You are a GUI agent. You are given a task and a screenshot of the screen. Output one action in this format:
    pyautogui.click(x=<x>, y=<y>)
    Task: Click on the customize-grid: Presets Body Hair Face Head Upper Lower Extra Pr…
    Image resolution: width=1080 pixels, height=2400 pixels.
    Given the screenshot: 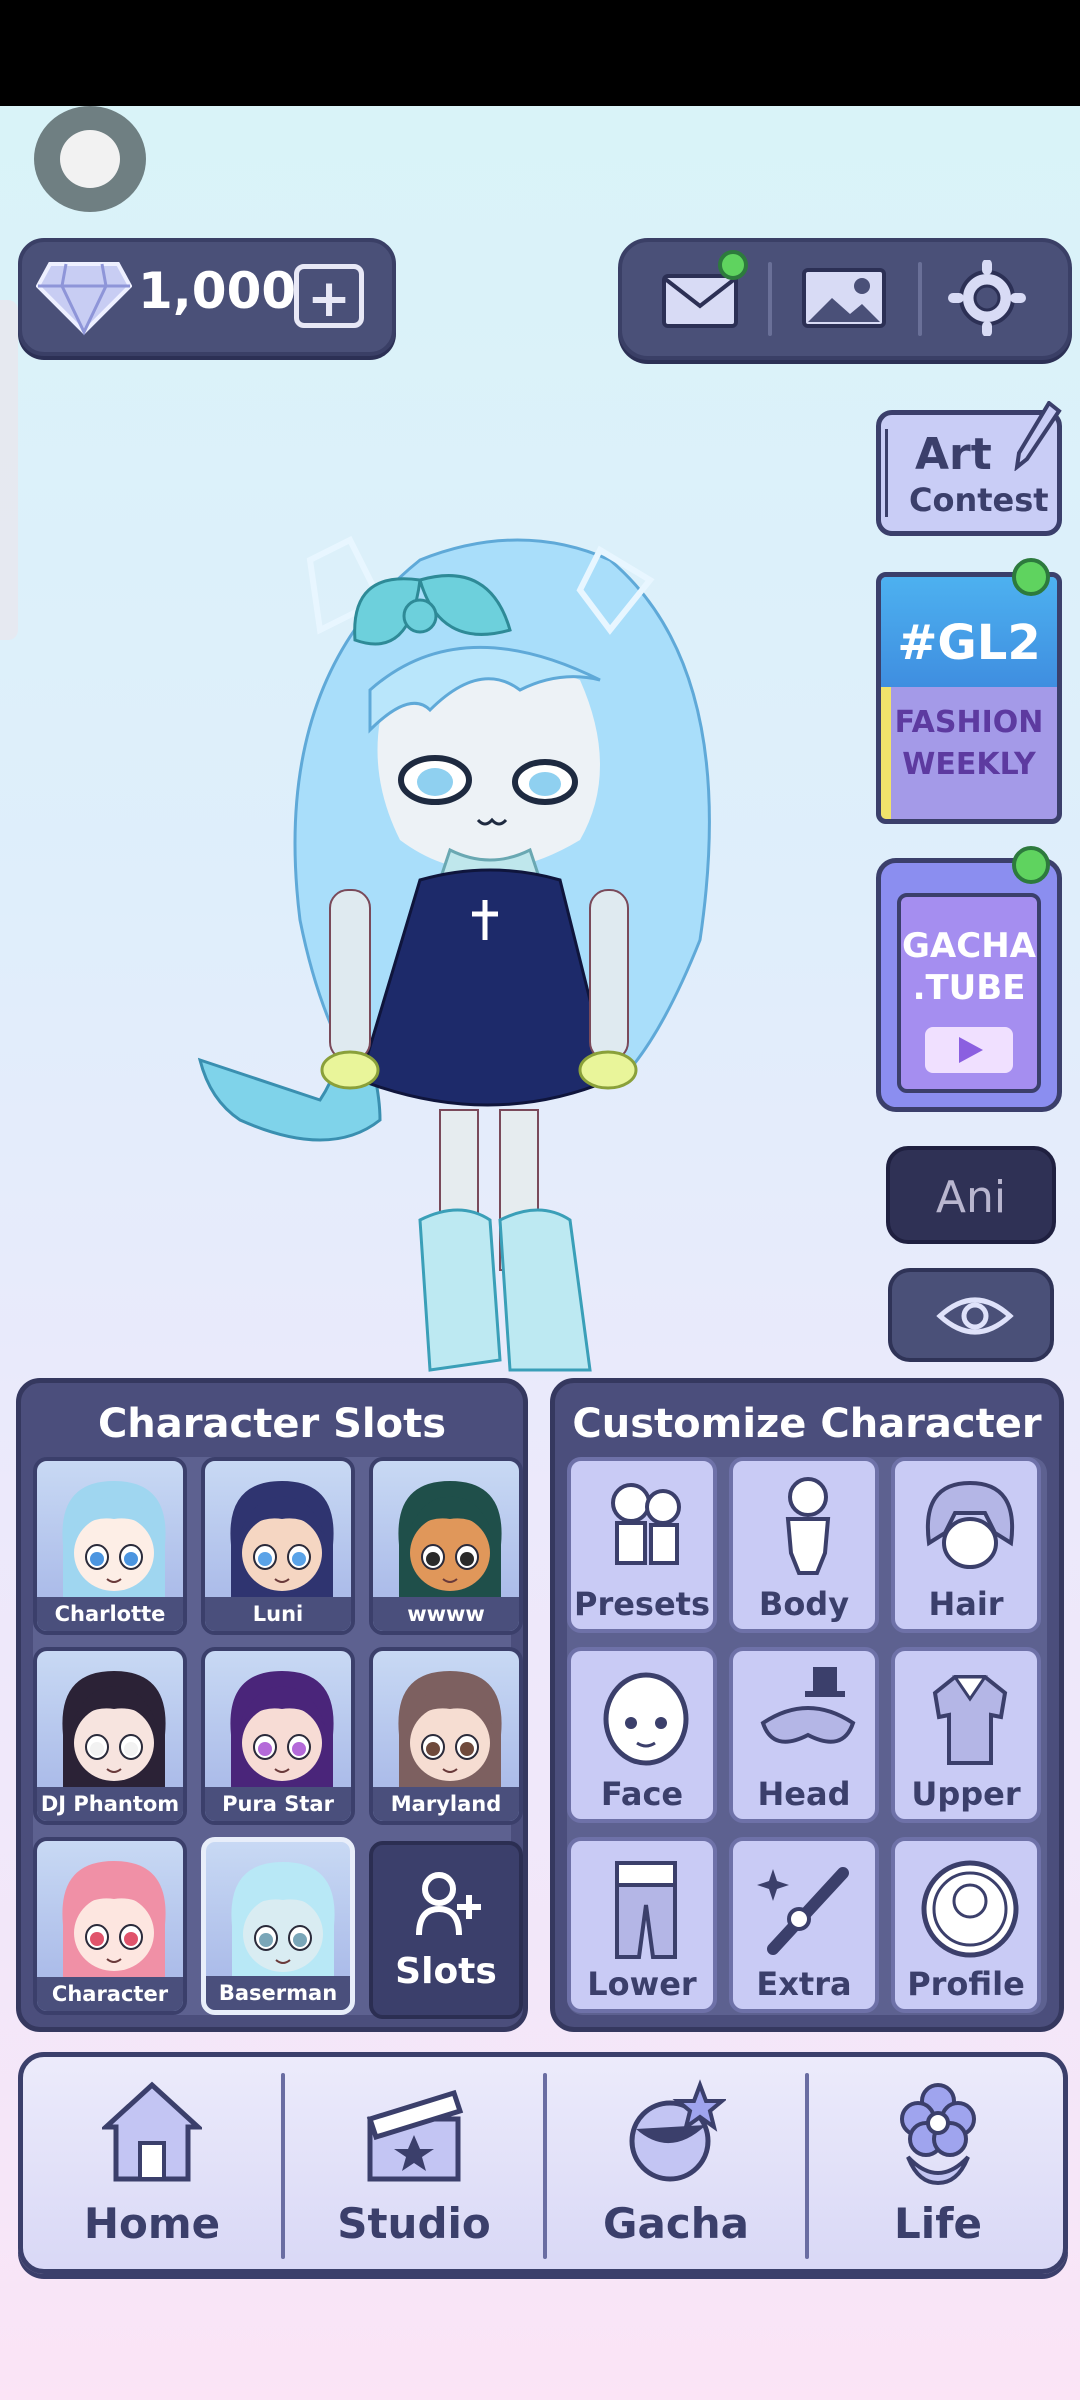 What is the action you would take?
    pyautogui.click(x=807, y=1736)
    